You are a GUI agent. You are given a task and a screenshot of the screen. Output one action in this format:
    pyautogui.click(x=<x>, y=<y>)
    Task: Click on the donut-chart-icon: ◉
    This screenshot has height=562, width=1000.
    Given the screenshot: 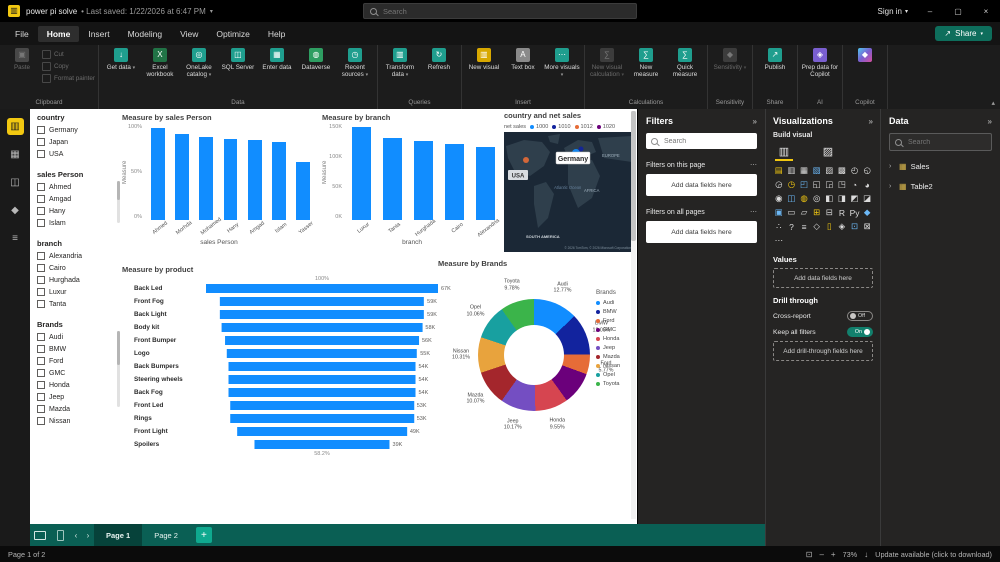 What is the action you would take?
    pyautogui.click(x=779, y=198)
    